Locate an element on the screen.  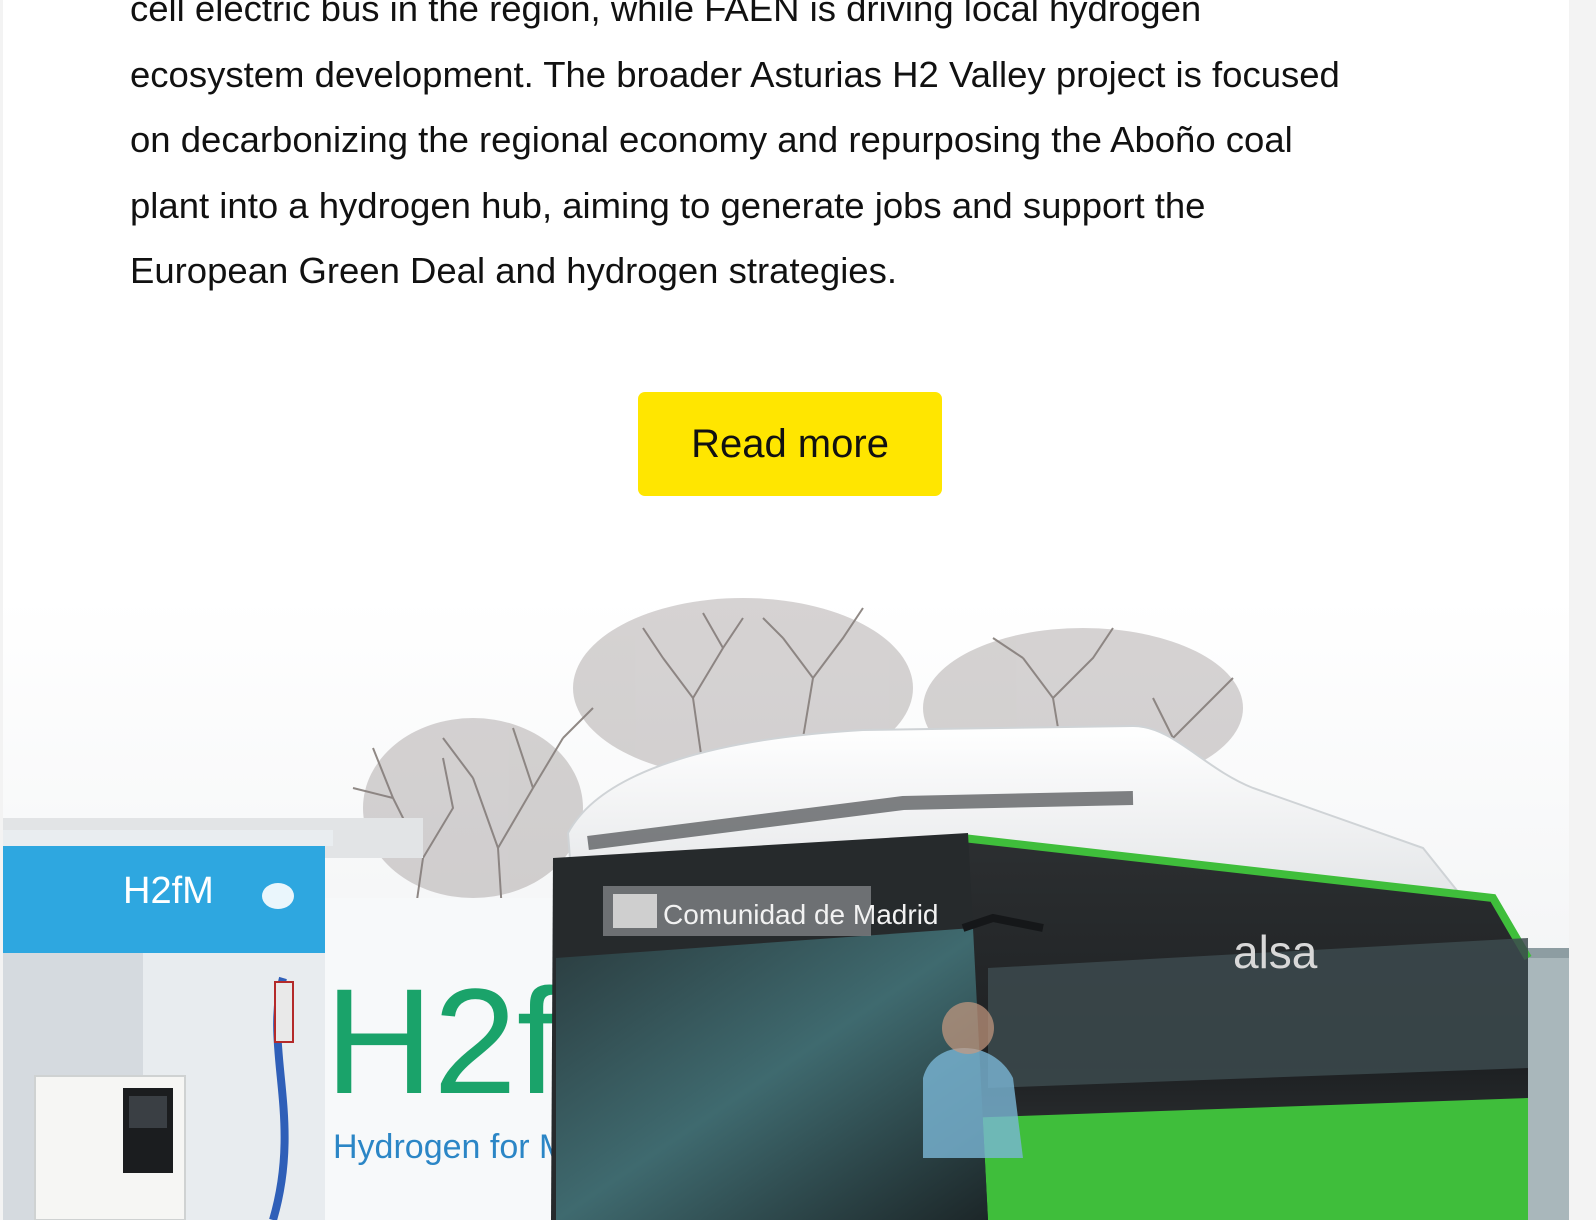
destination-sign: Comunidad de Madrid is located at coordinates (801, 914).